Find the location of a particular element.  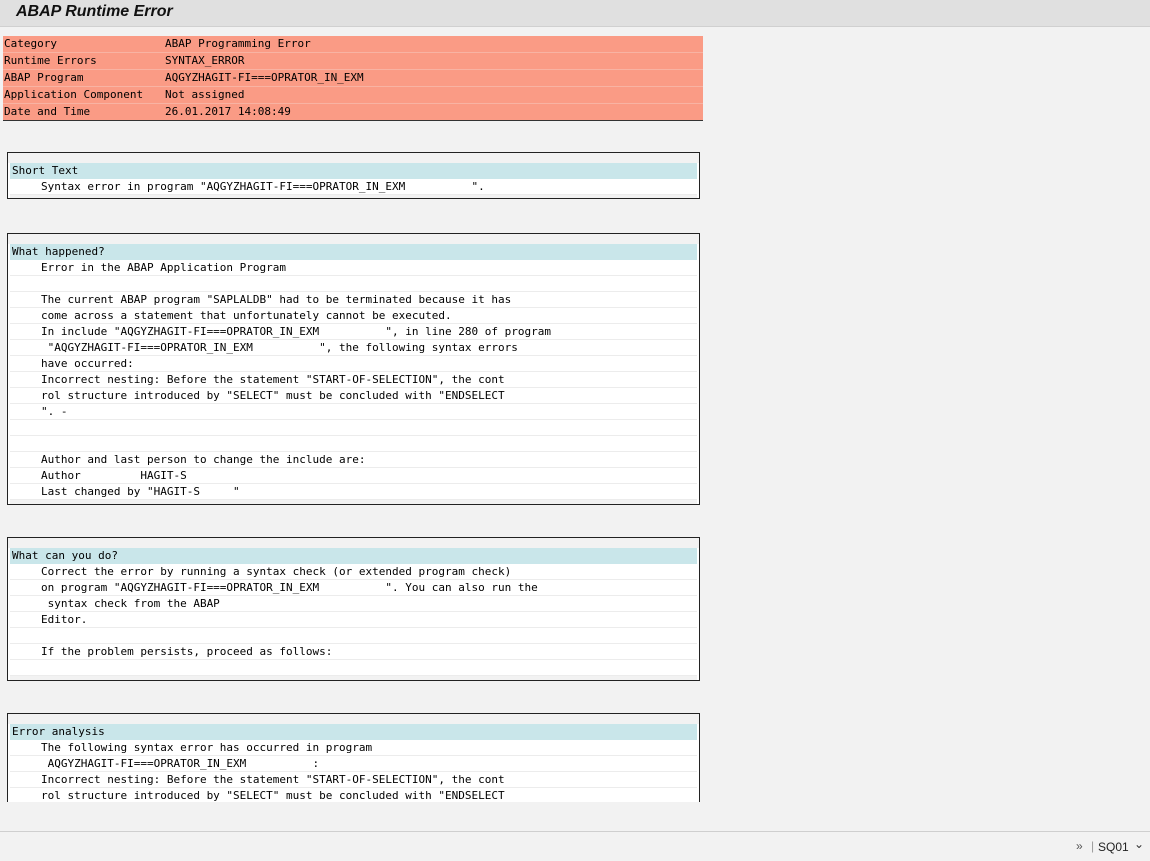

status-bar: » | SQ01 ⌄ is located at coordinates (575, 846).